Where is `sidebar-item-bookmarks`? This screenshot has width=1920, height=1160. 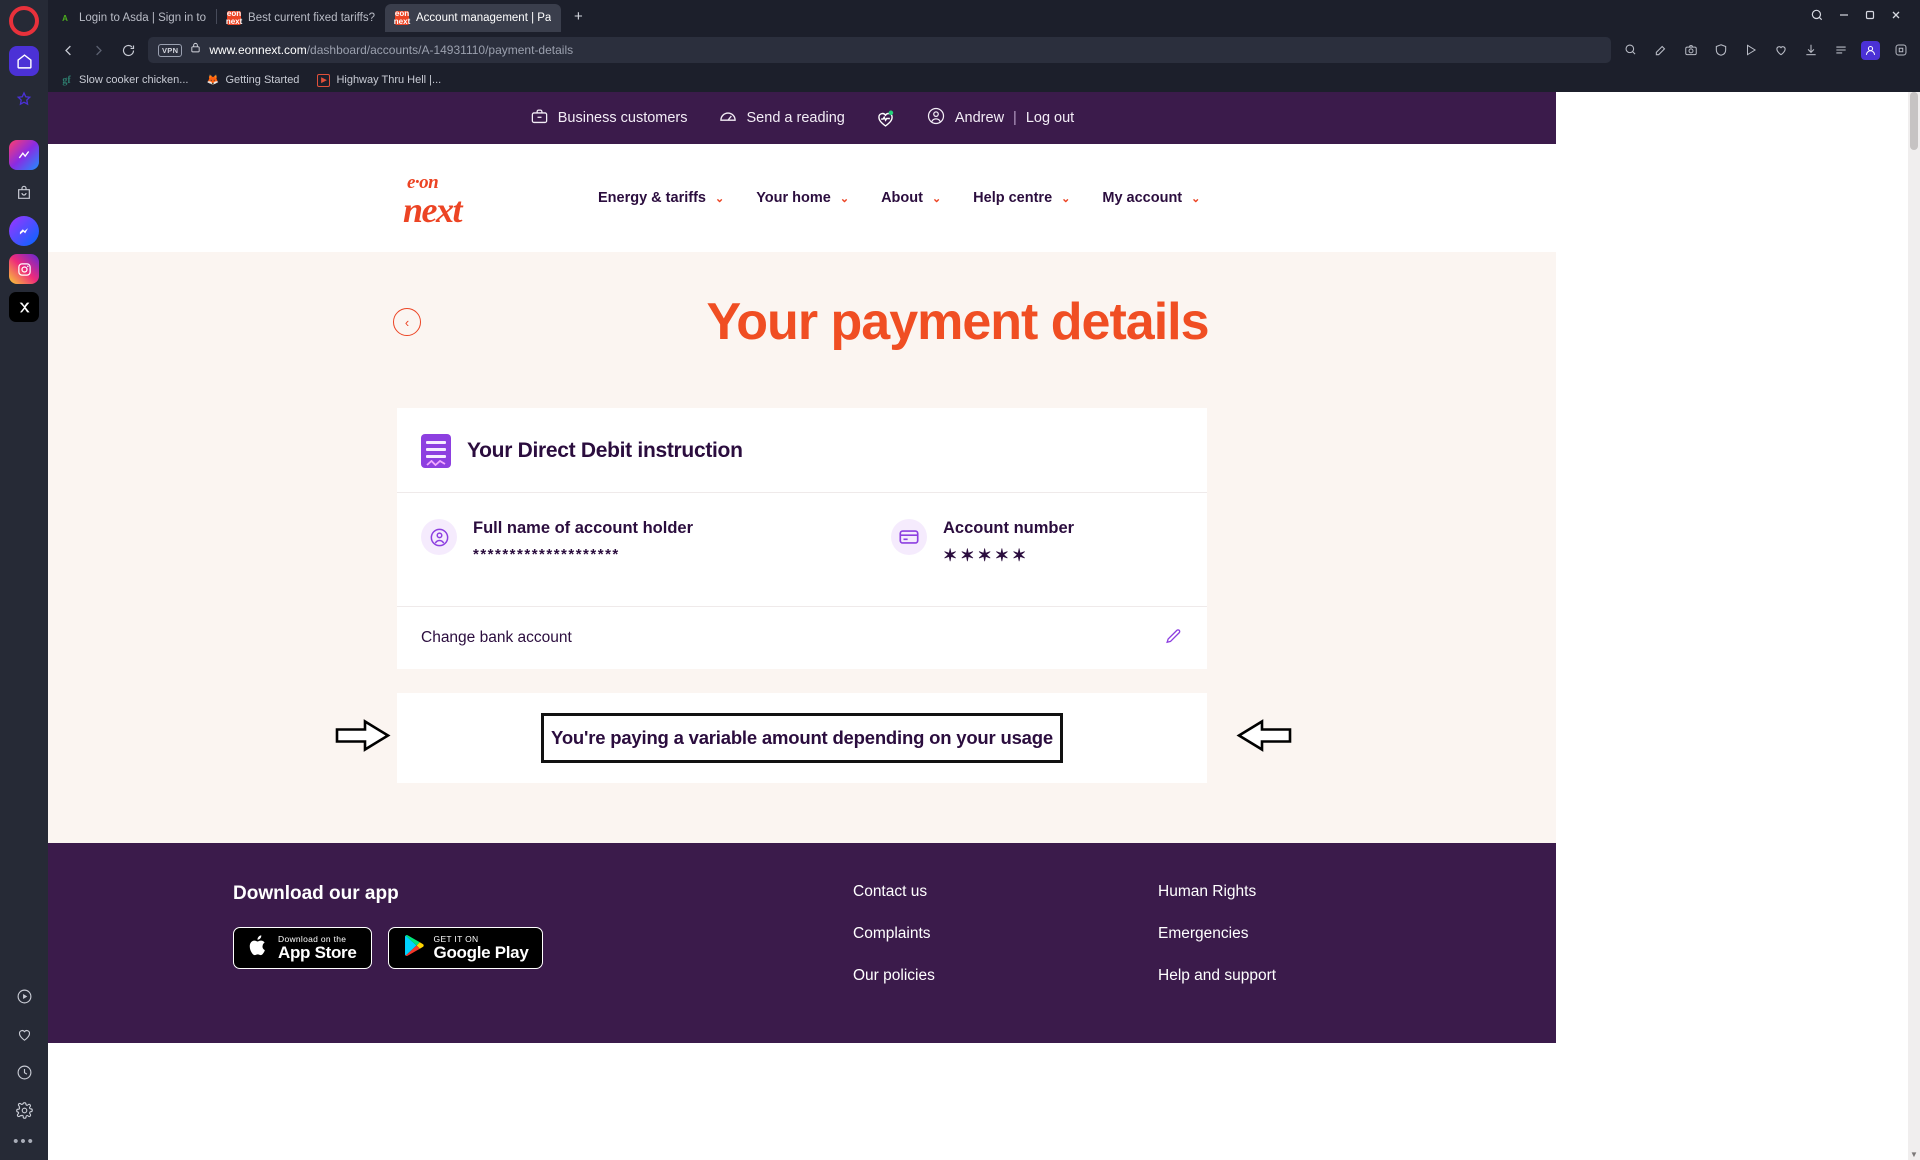
sidebar-item-bookmarks is located at coordinates (24, 99).